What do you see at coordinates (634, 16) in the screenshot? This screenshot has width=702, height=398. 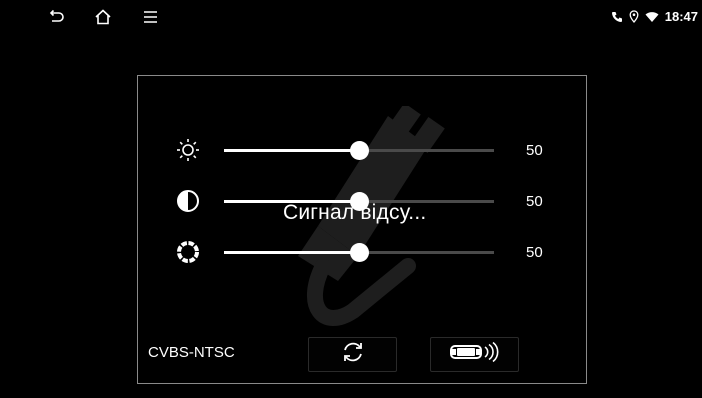 I see `location-icon` at bounding box center [634, 16].